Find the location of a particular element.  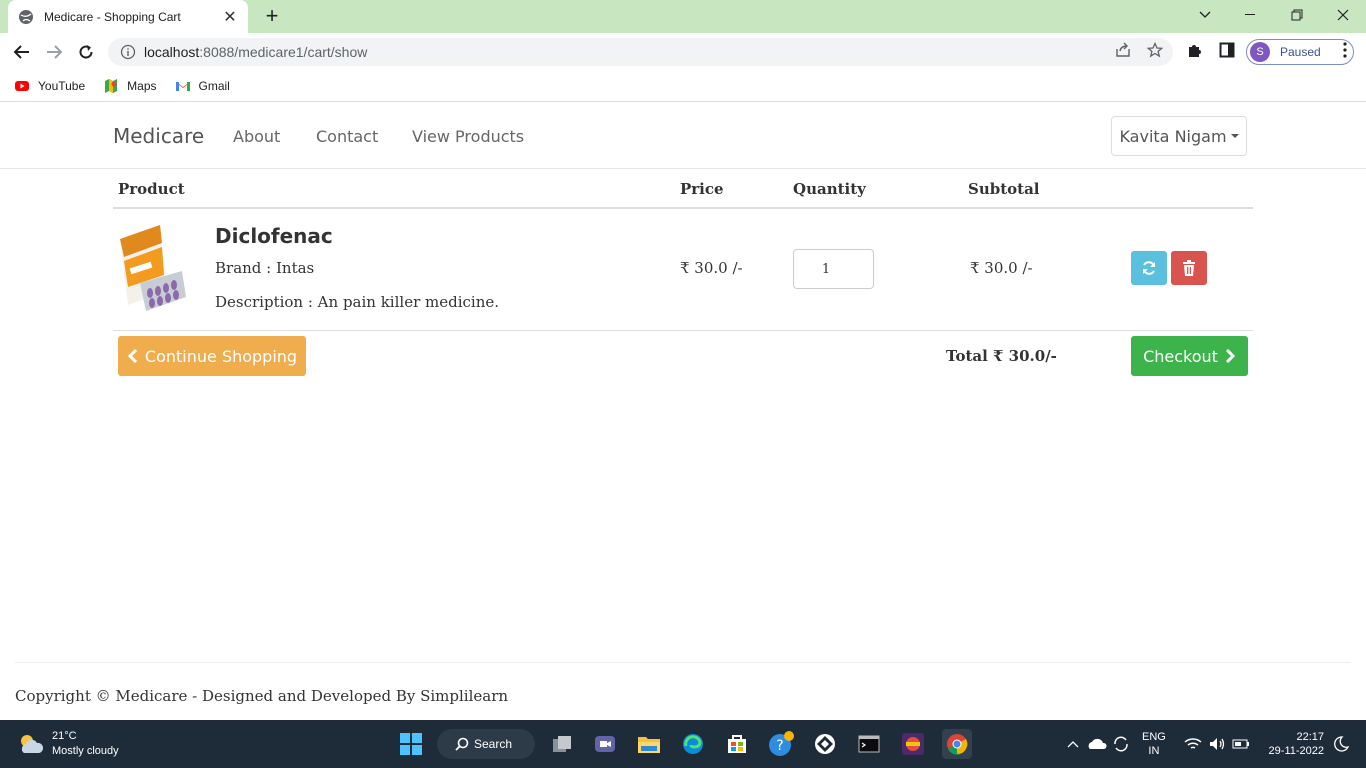

side-panel-icon is located at coordinates (1227, 50).